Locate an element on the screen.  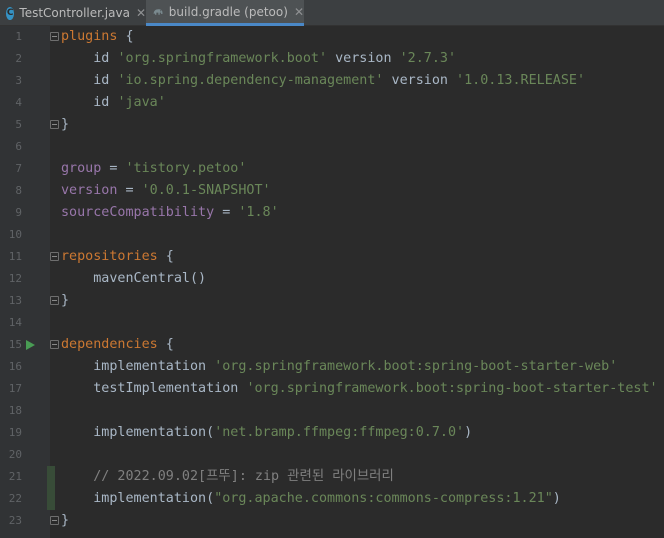
code-line: 7 group = 'tistory.petoo' is located at coordinates (332, 169).